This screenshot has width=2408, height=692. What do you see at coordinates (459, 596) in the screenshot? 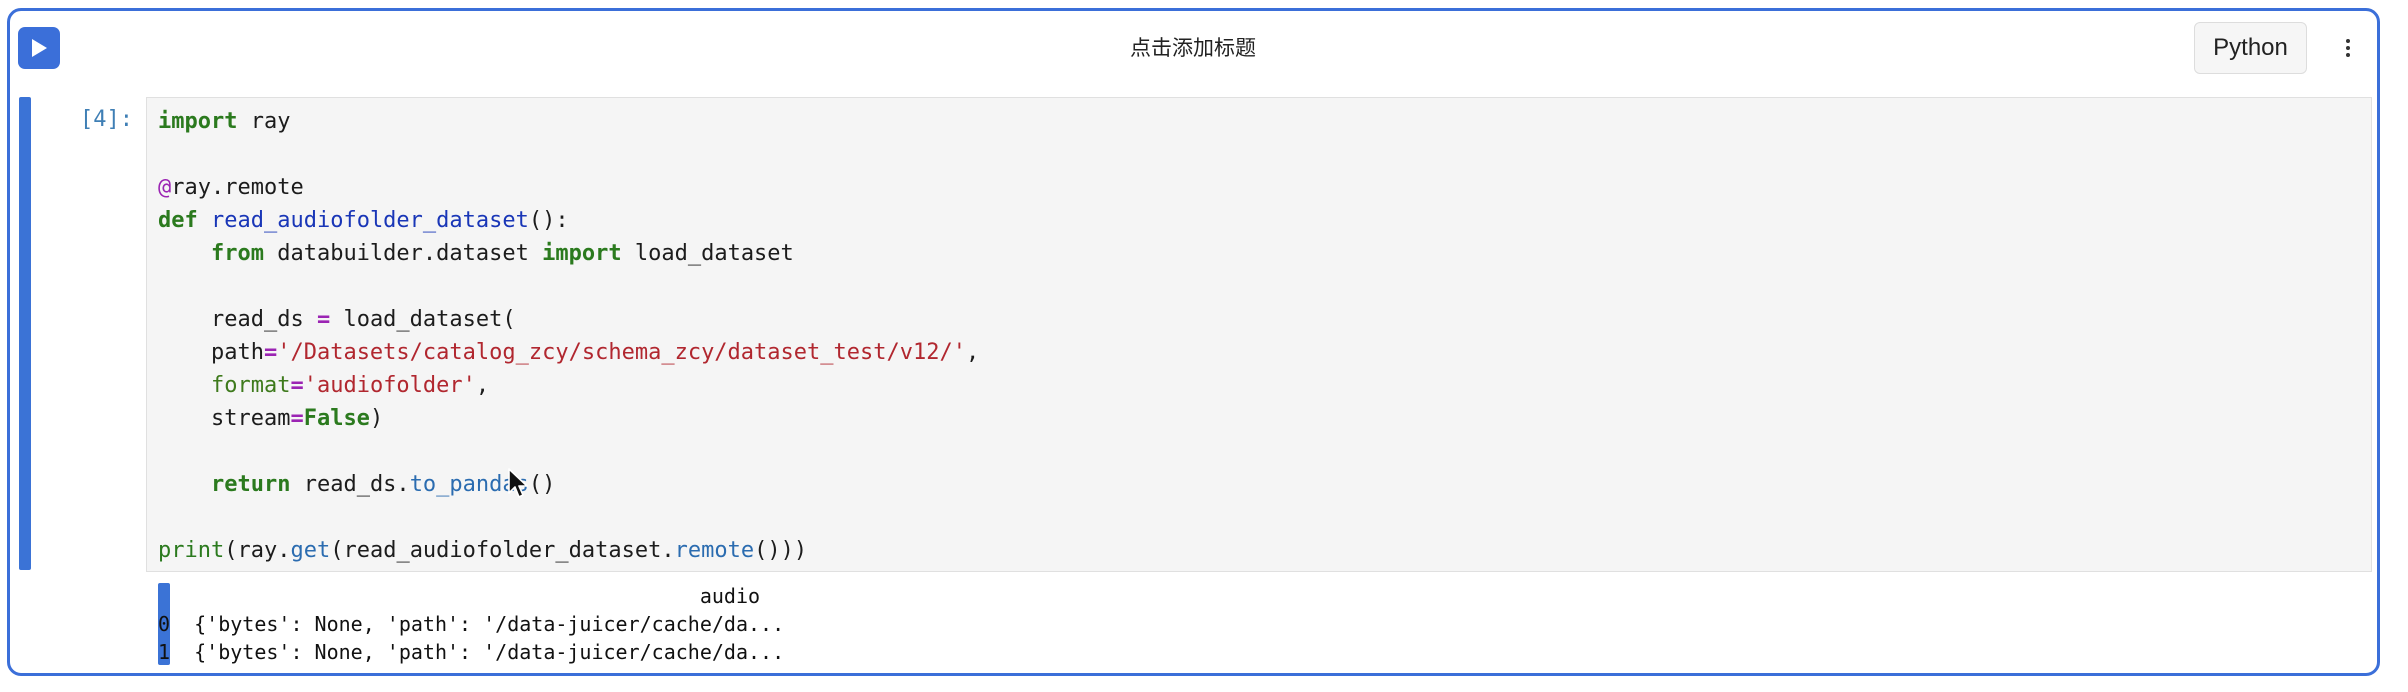
I see `output-line: audio` at bounding box center [459, 596].